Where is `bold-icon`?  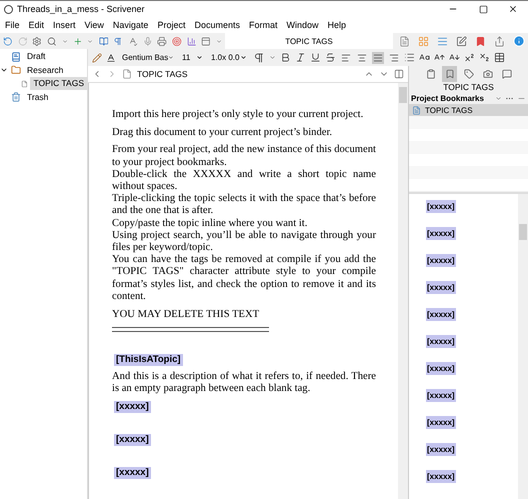 bold-icon is located at coordinates (285, 57).